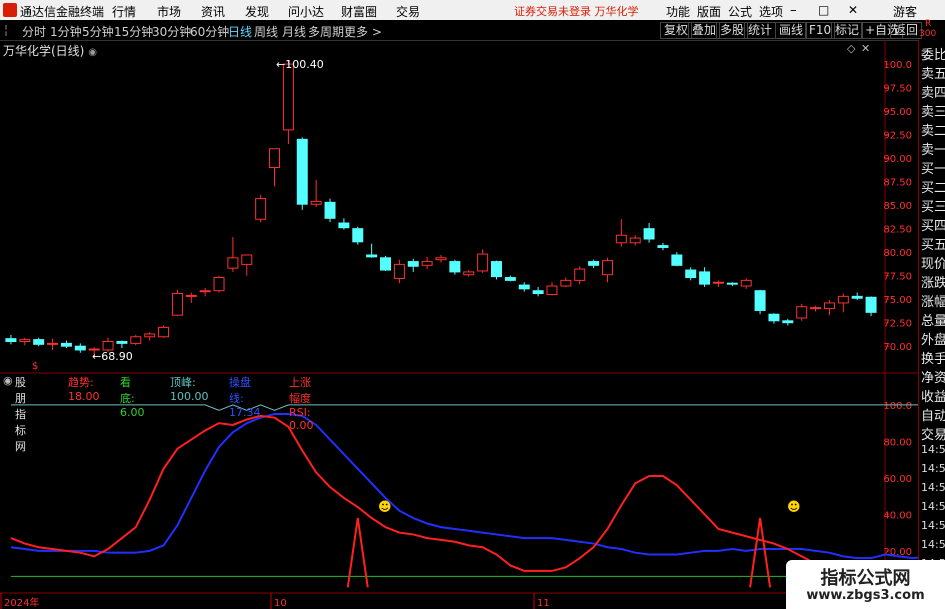 The width and height of the screenshot is (945, 609). What do you see at coordinates (169, 11) in the screenshot?
I see `menu-marketplace: 市场` at bounding box center [169, 11].